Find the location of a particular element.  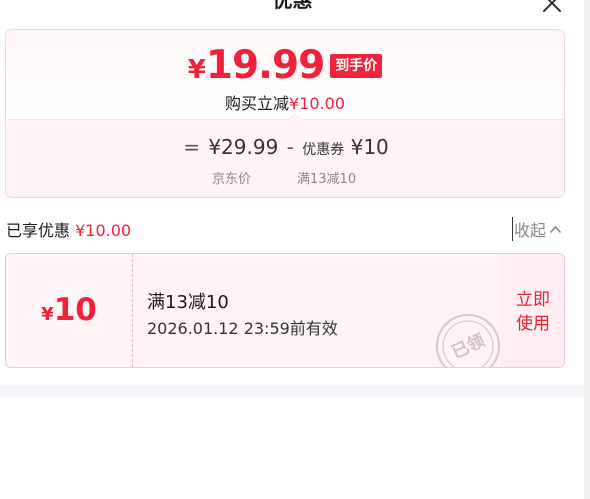

window-edge is located at coordinates (587, 249).